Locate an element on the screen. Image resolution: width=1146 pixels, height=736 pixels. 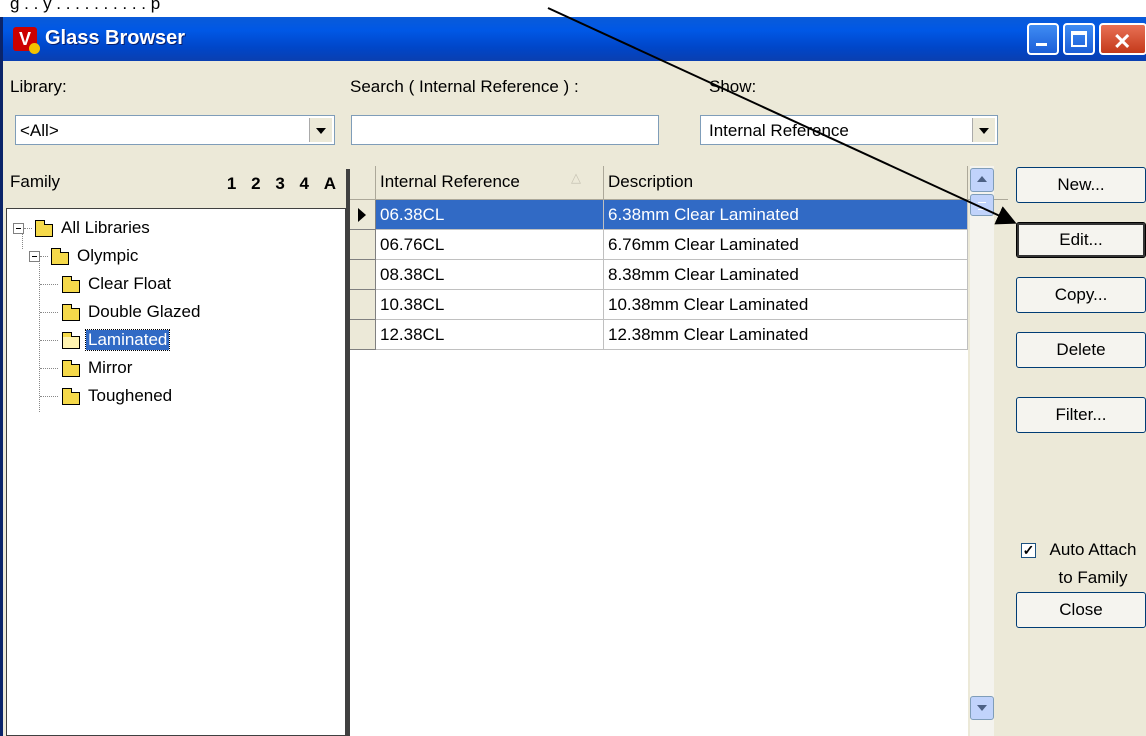
annotation-arrow is located at coordinates (782, 116).